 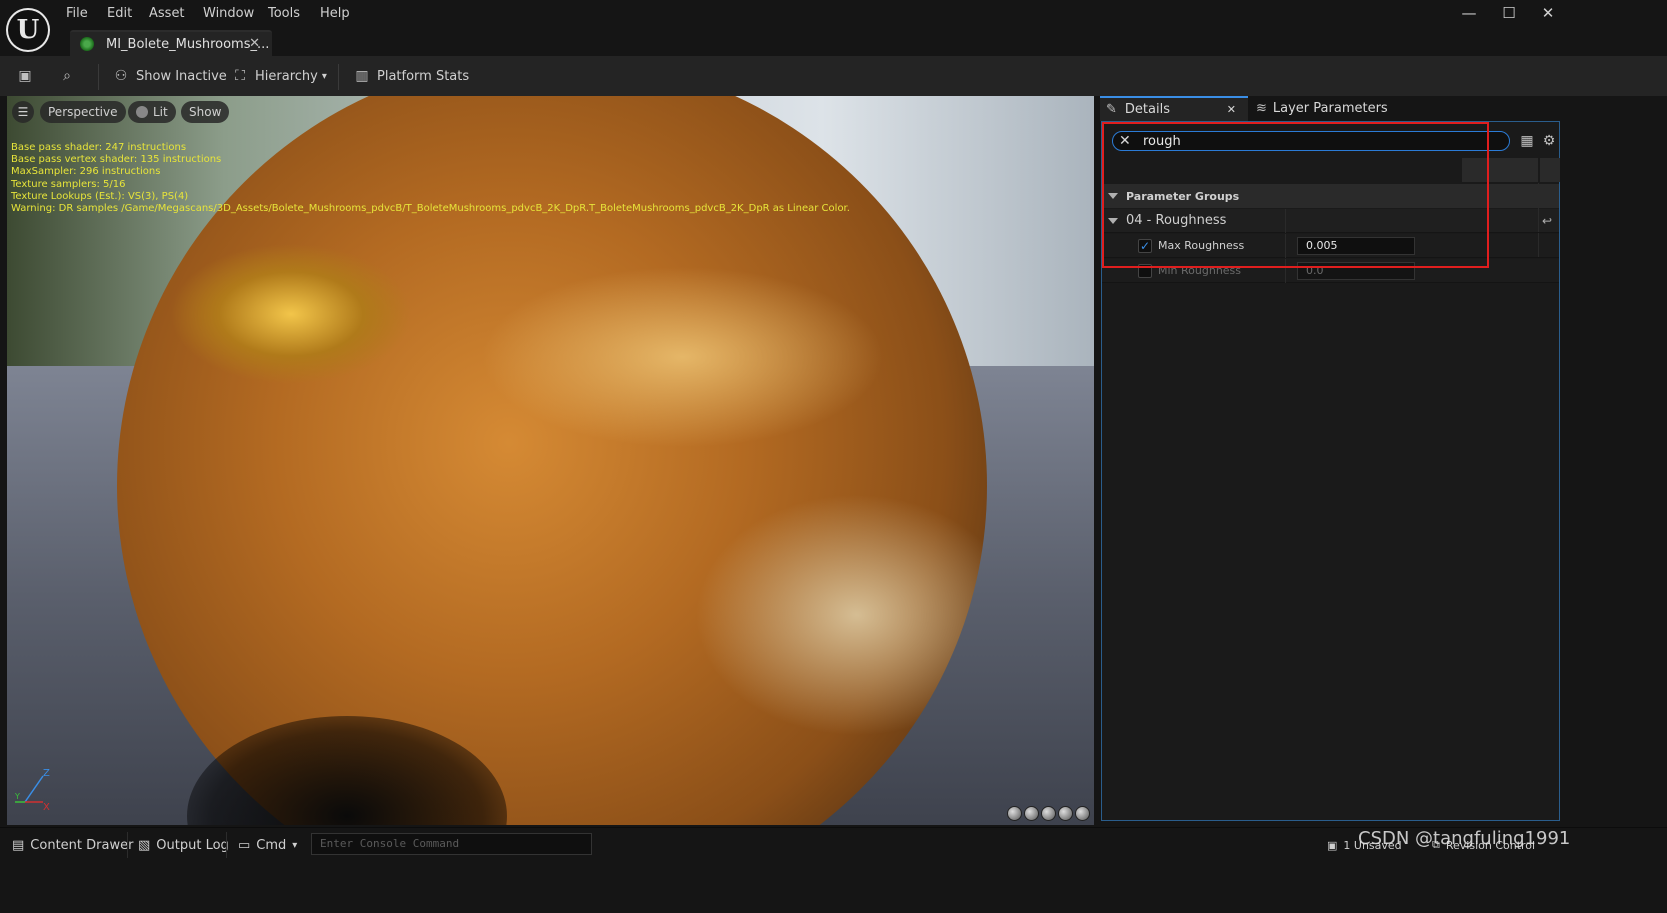 I want to click on stat-line: MaxSampler: 296 instructions, so click(x=86, y=172).